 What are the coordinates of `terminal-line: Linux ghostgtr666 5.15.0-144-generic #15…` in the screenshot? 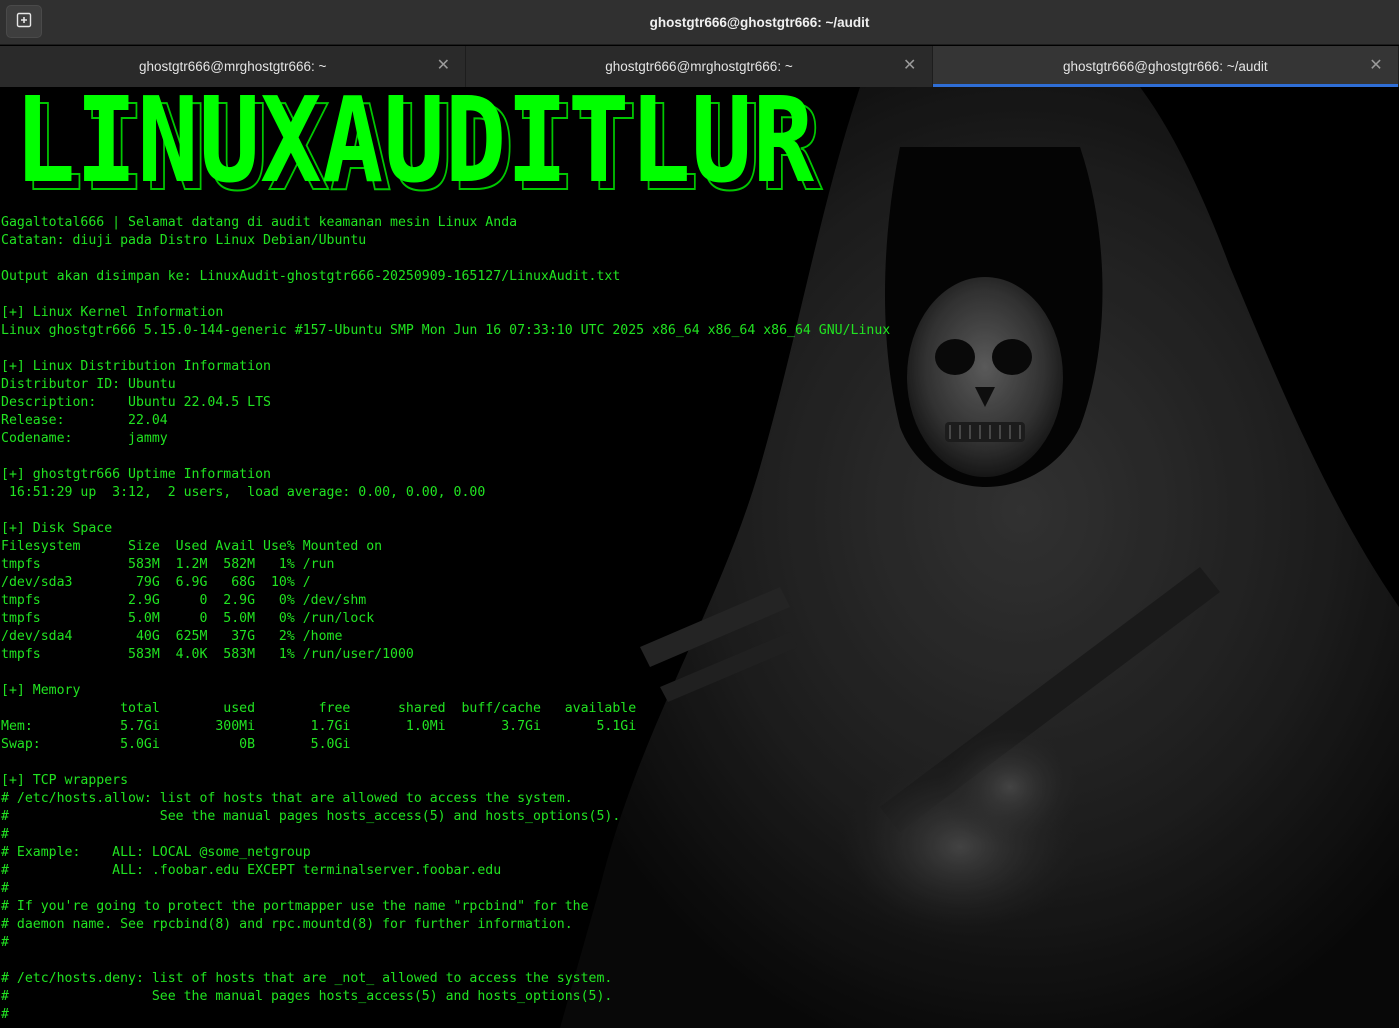 It's located at (446, 330).